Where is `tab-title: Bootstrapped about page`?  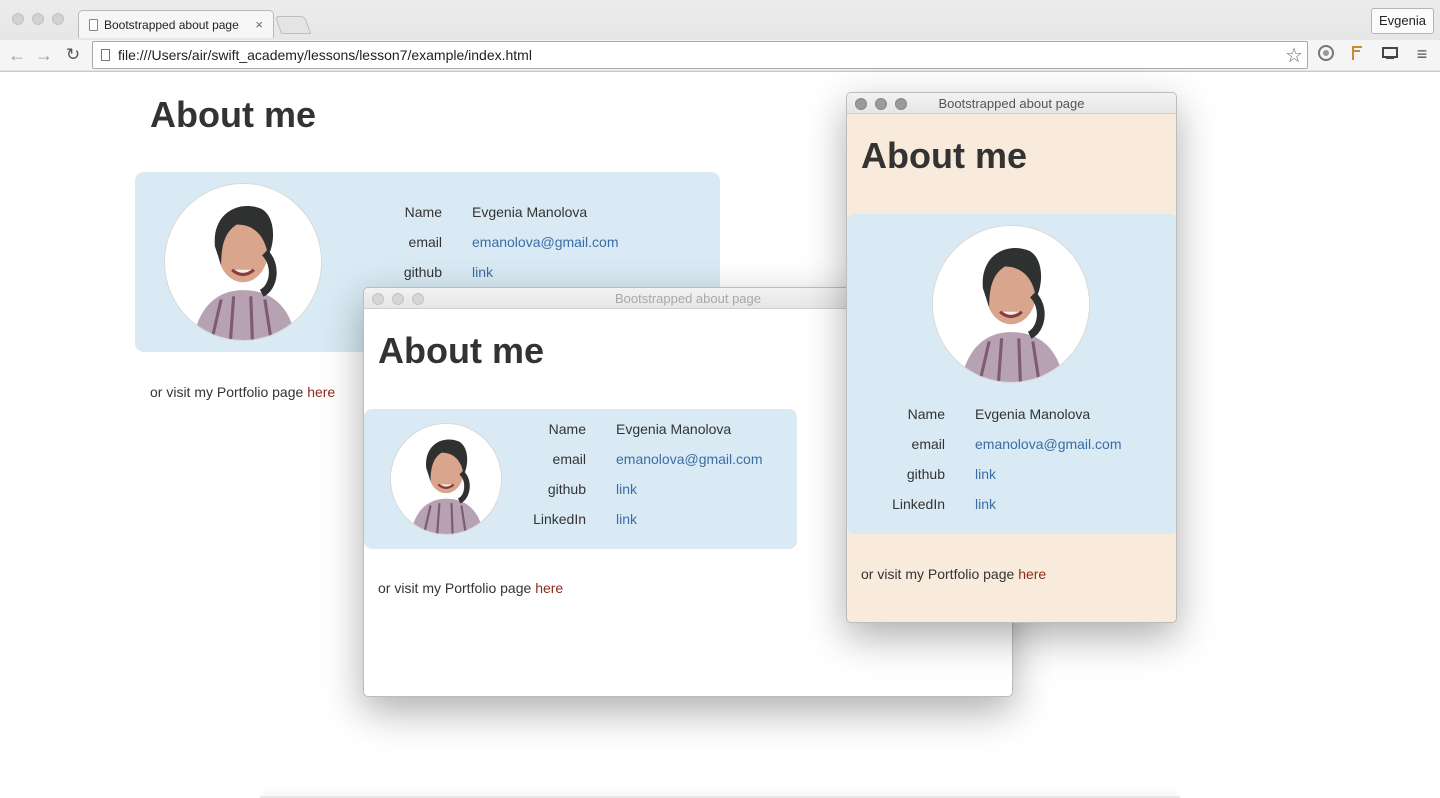
tab-title: Bootstrapped about page is located at coordinates (171, 24).